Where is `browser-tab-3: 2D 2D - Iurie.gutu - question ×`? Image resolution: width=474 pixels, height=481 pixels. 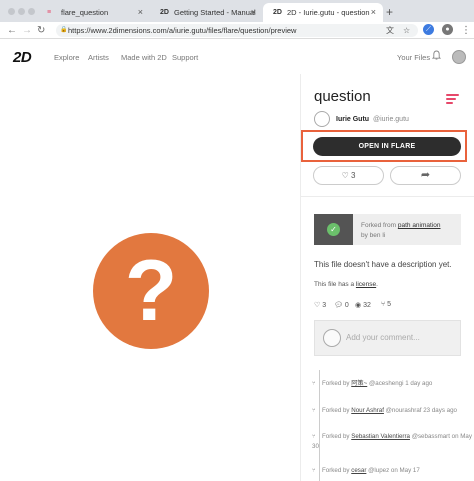 browser-tab-3: 2D 2D - Iurie.gutu - question × is located at coordinates (323, 12).